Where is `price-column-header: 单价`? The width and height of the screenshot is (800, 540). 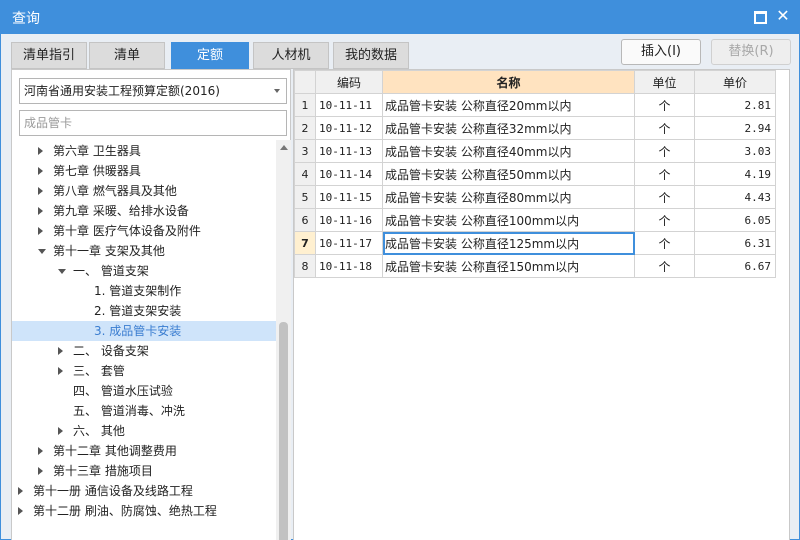
price-column-header: 单价 is located at coordinates (735, 82).